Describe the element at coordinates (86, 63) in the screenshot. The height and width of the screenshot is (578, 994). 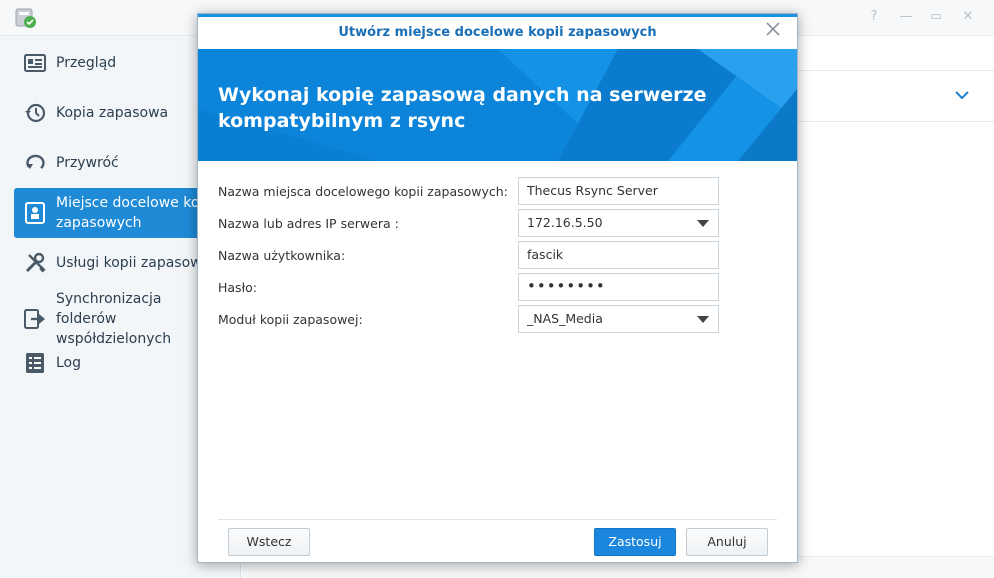
I see `sidebar-item-label: Przegląd` at that location.